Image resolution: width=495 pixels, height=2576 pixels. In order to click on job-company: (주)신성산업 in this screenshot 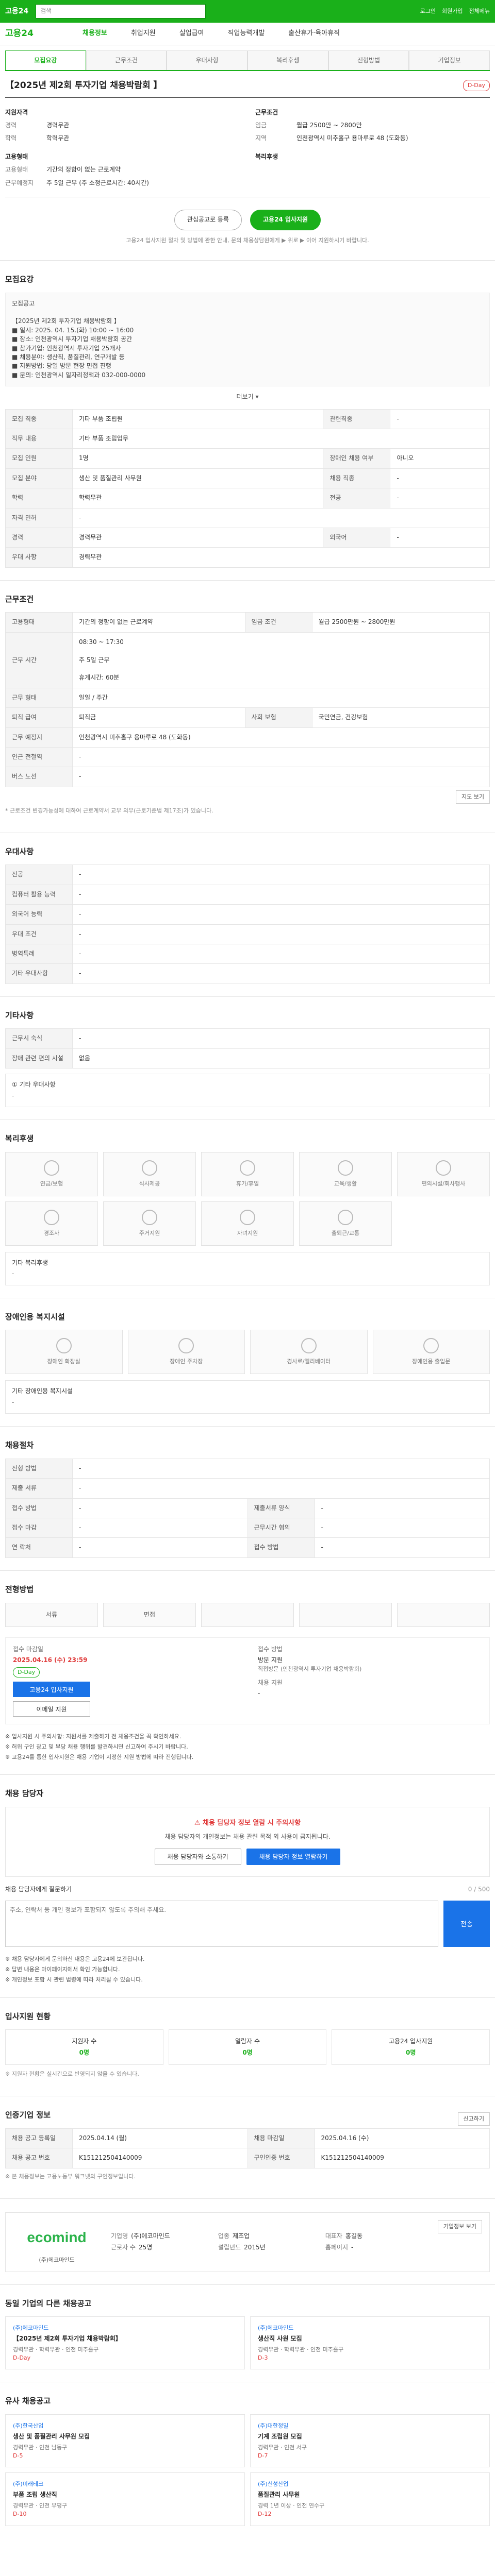, I will do `click(274, 2484)`.